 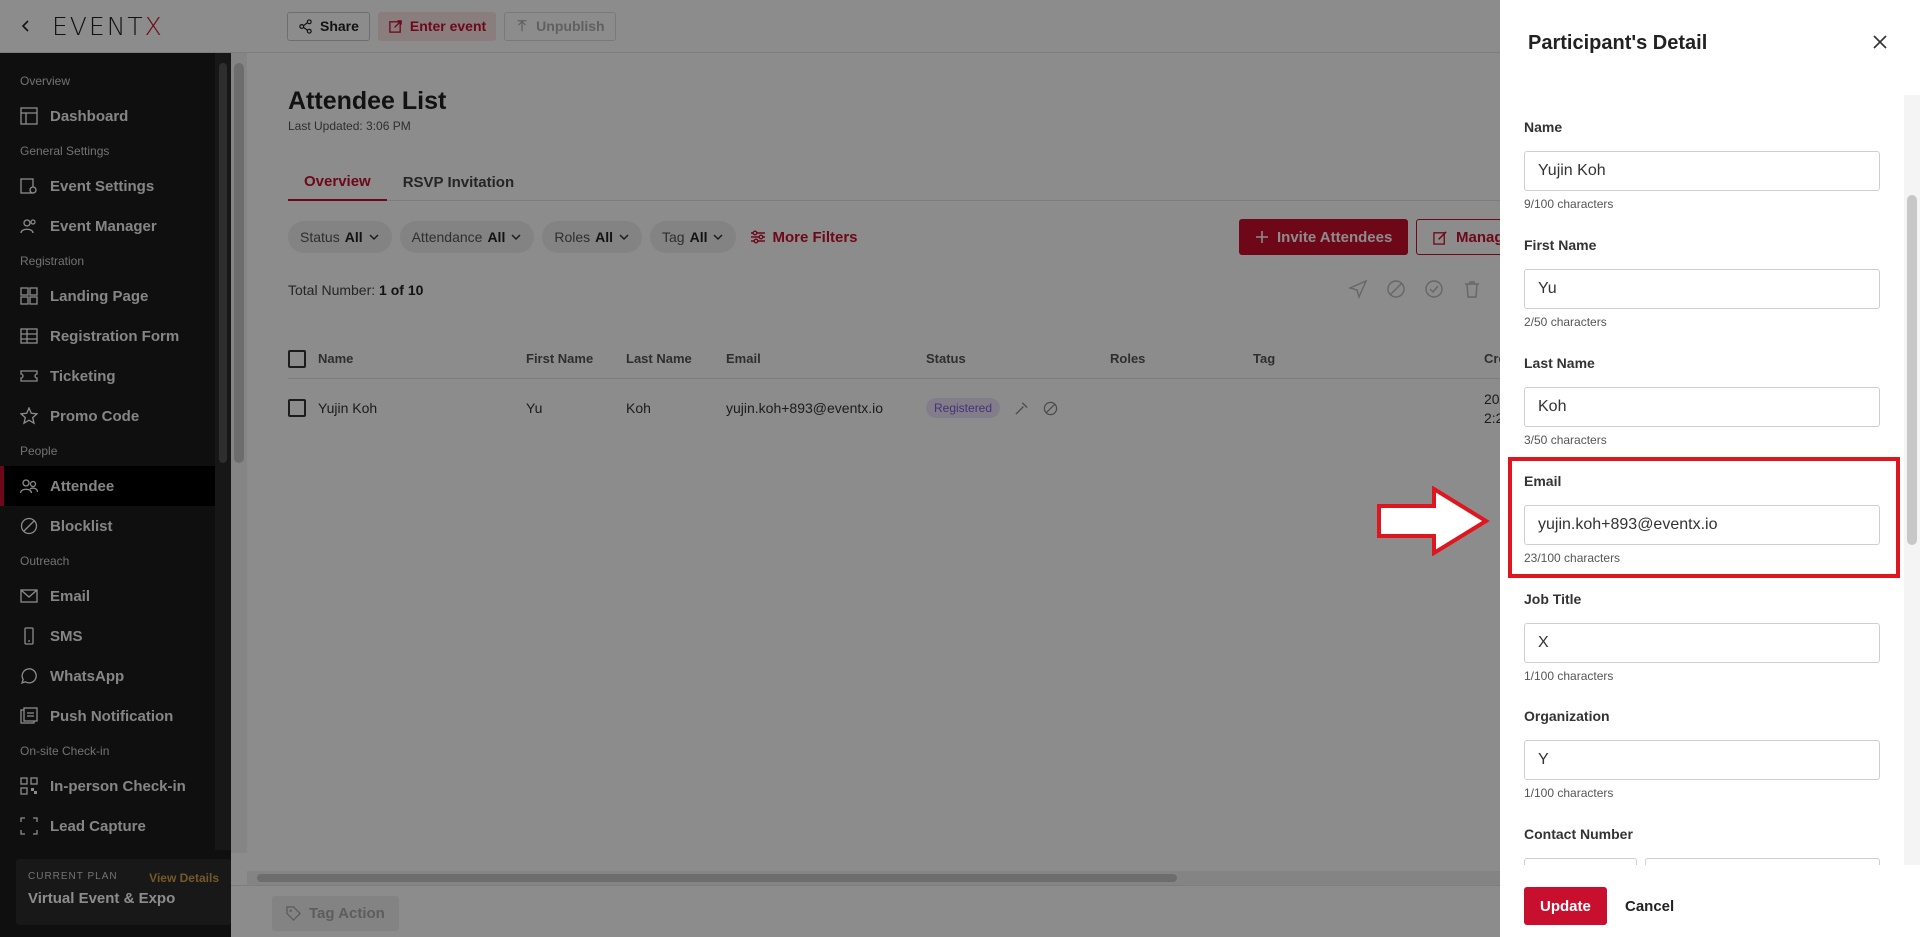 I want to click on country-code-select, so click(x=1580, y=861).